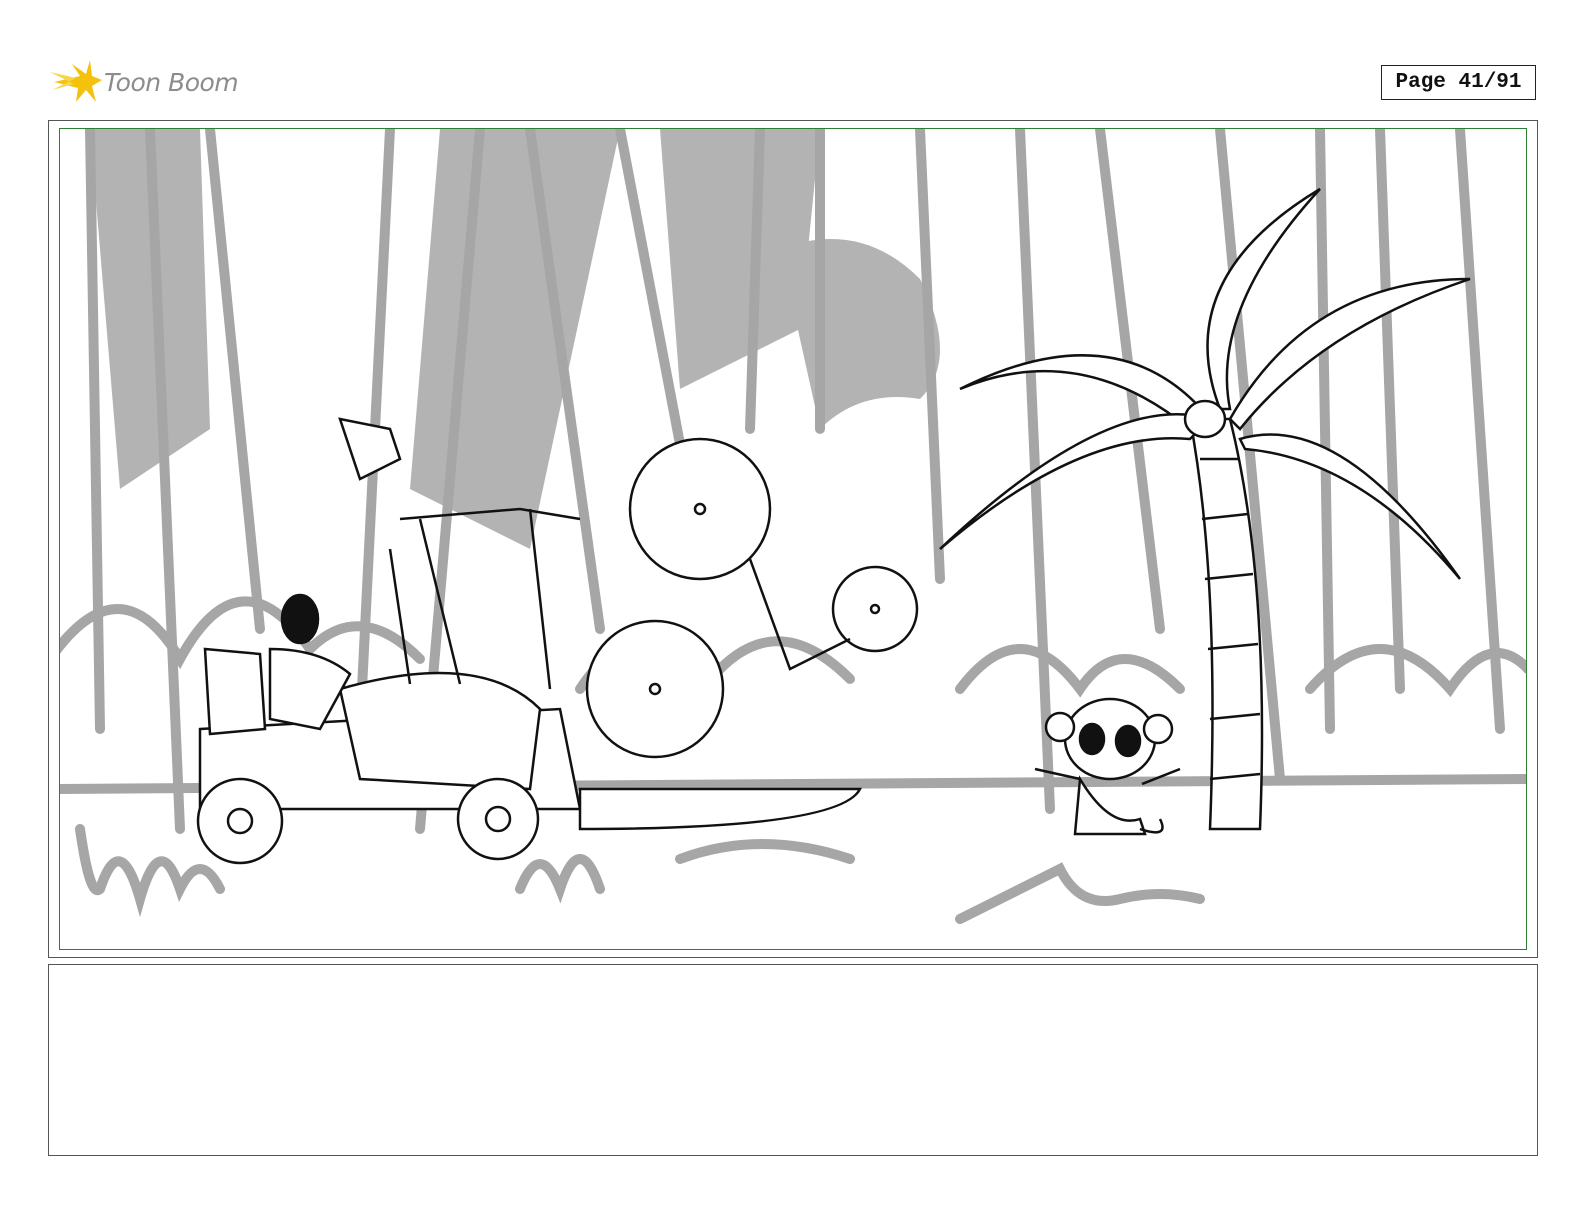  Describe the element at coordinates (1458, 82) in the screenshot. I see `page-number: Page 41/91` at that location.